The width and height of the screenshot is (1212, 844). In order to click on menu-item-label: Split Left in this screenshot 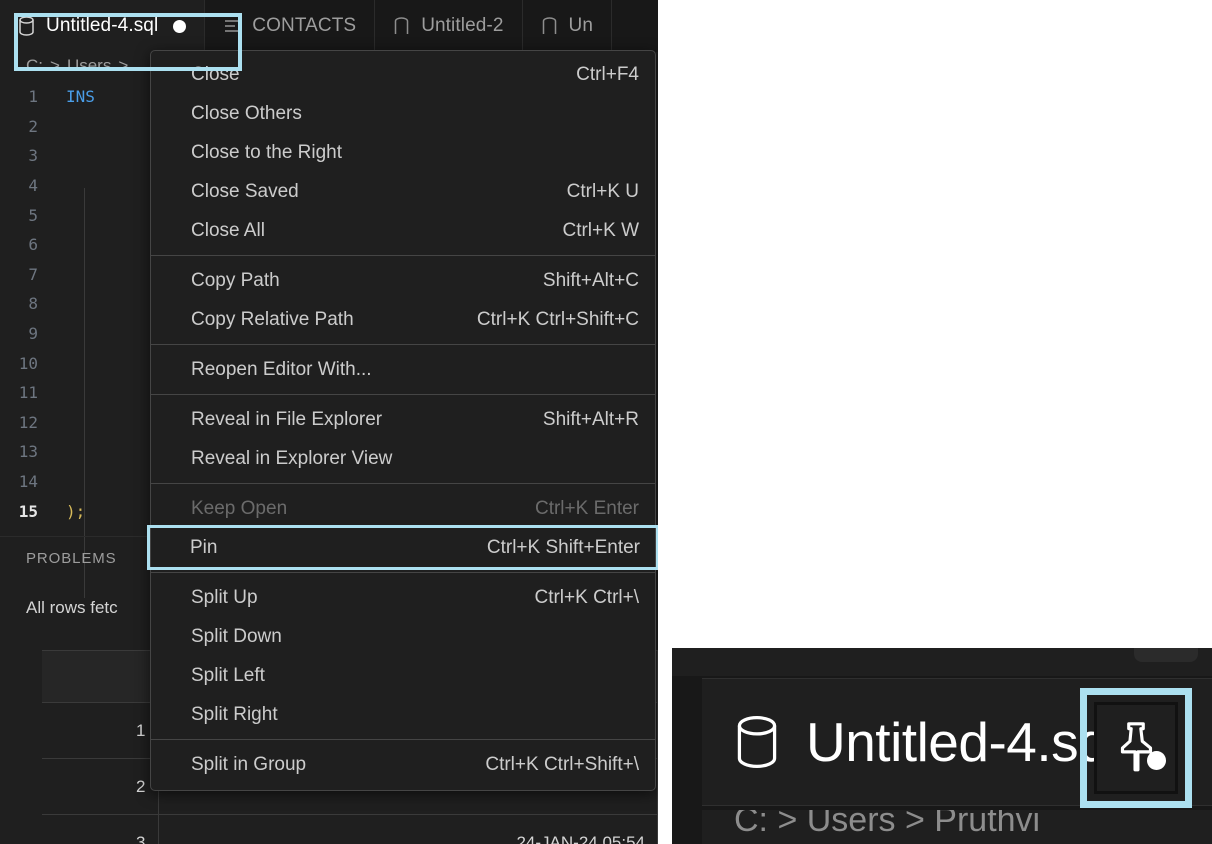, I will do `click(228, 675)`.